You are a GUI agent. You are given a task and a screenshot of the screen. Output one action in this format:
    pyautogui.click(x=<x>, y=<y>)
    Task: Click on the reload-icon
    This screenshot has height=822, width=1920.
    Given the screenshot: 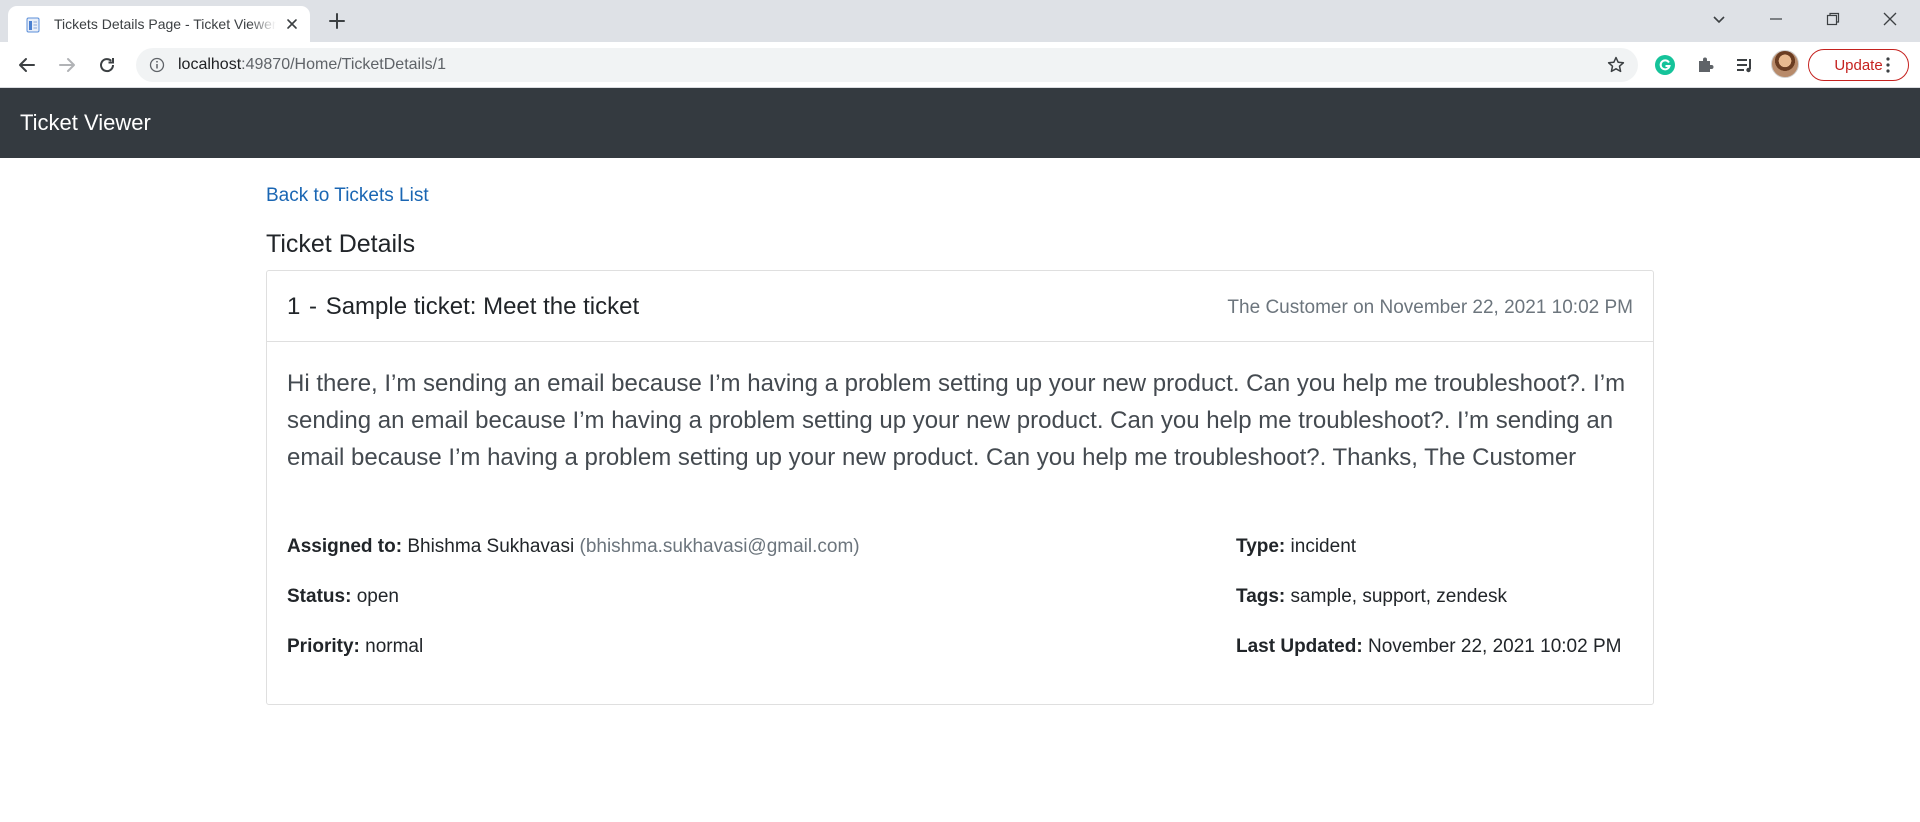 What is the action you would take?
    pyautogui.click(x=107, y=65)
    